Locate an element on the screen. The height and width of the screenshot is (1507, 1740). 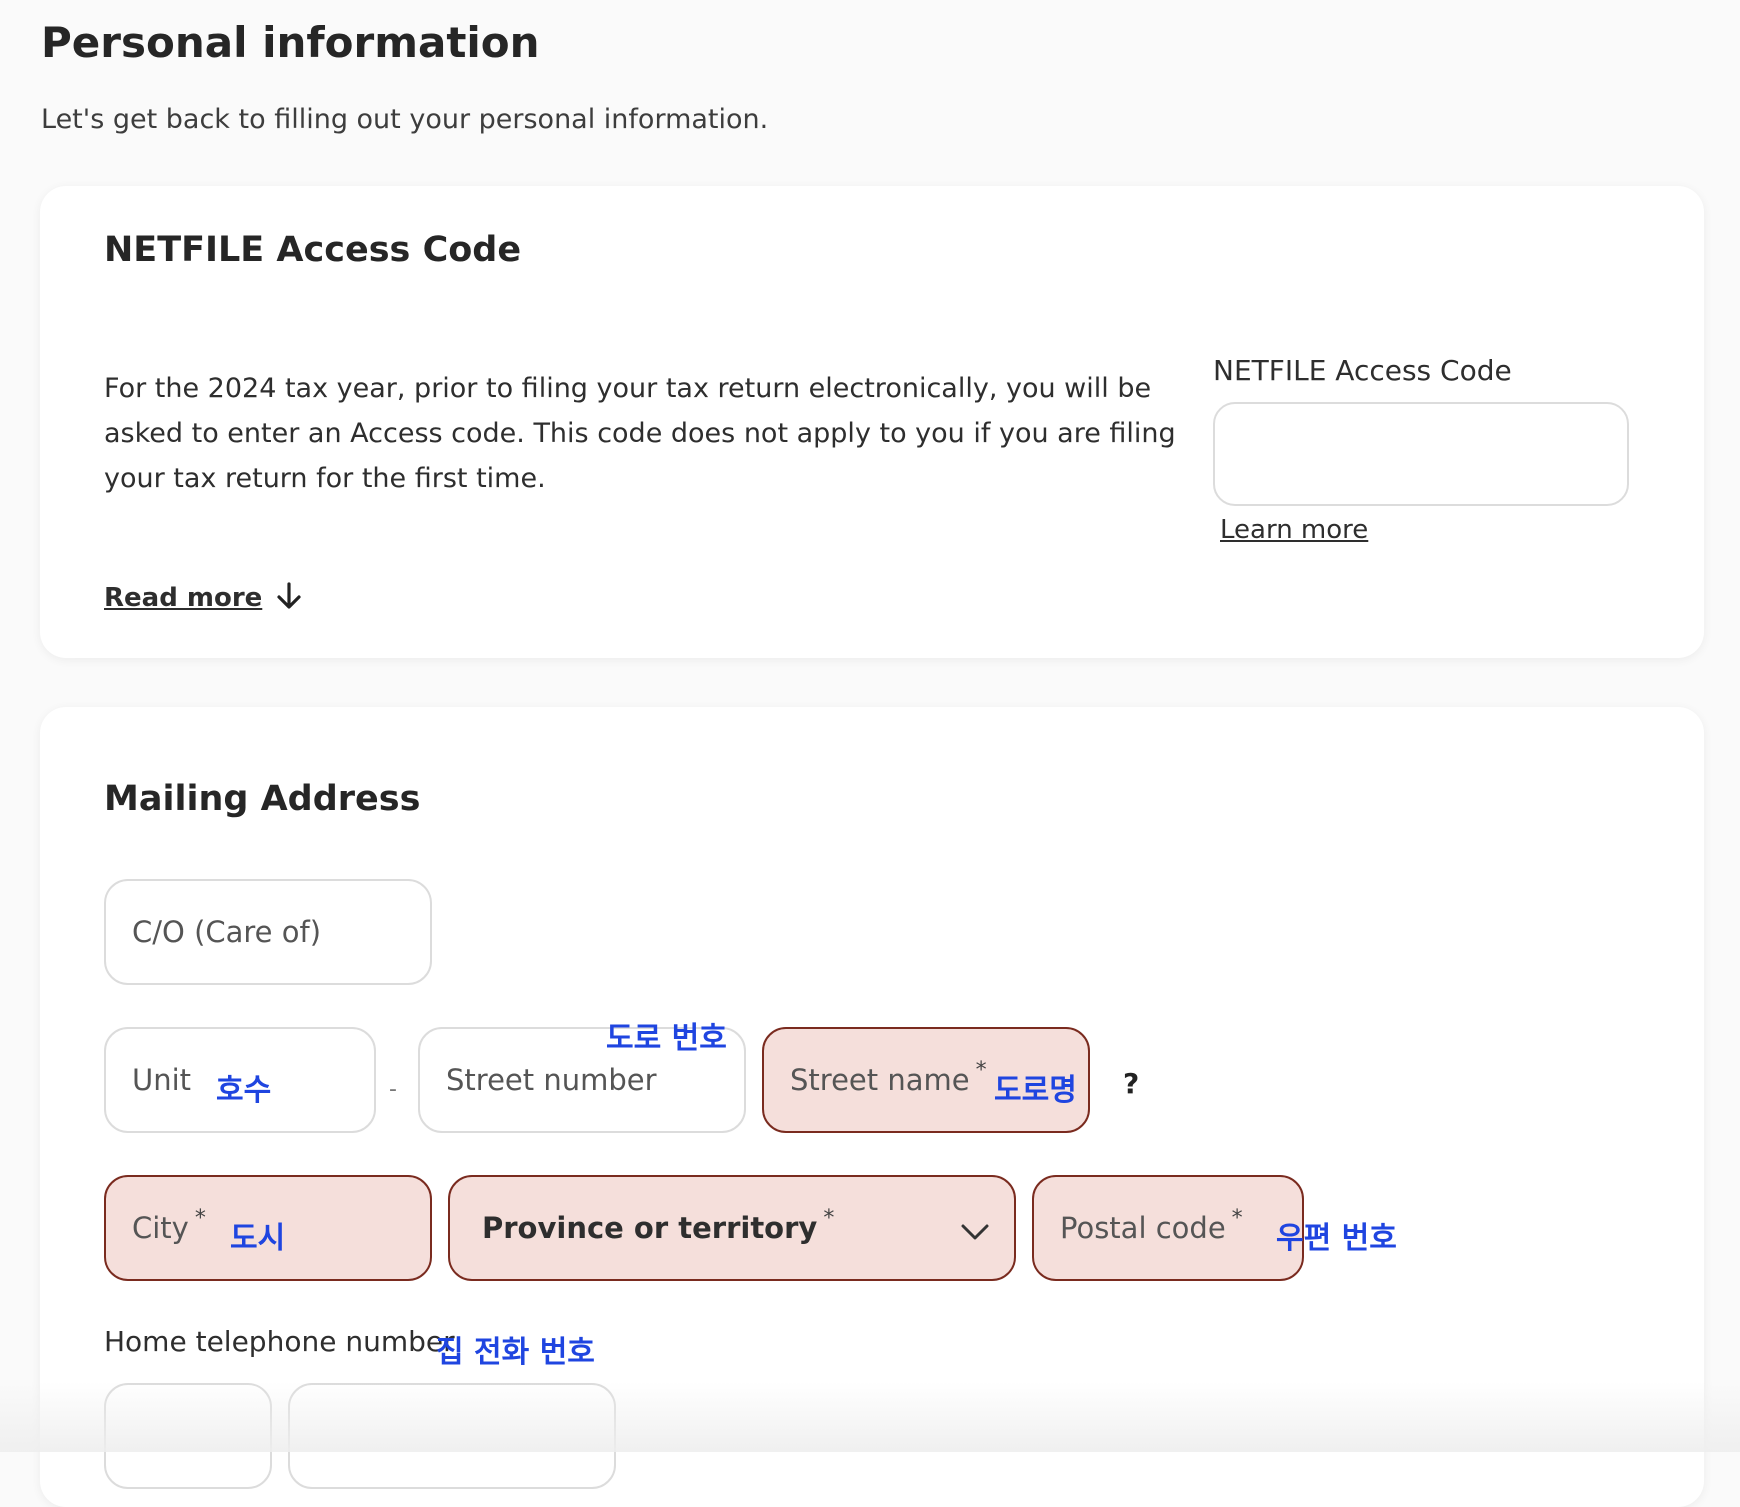
street-name-required-mark: * is located at coordinates (981, 1070).